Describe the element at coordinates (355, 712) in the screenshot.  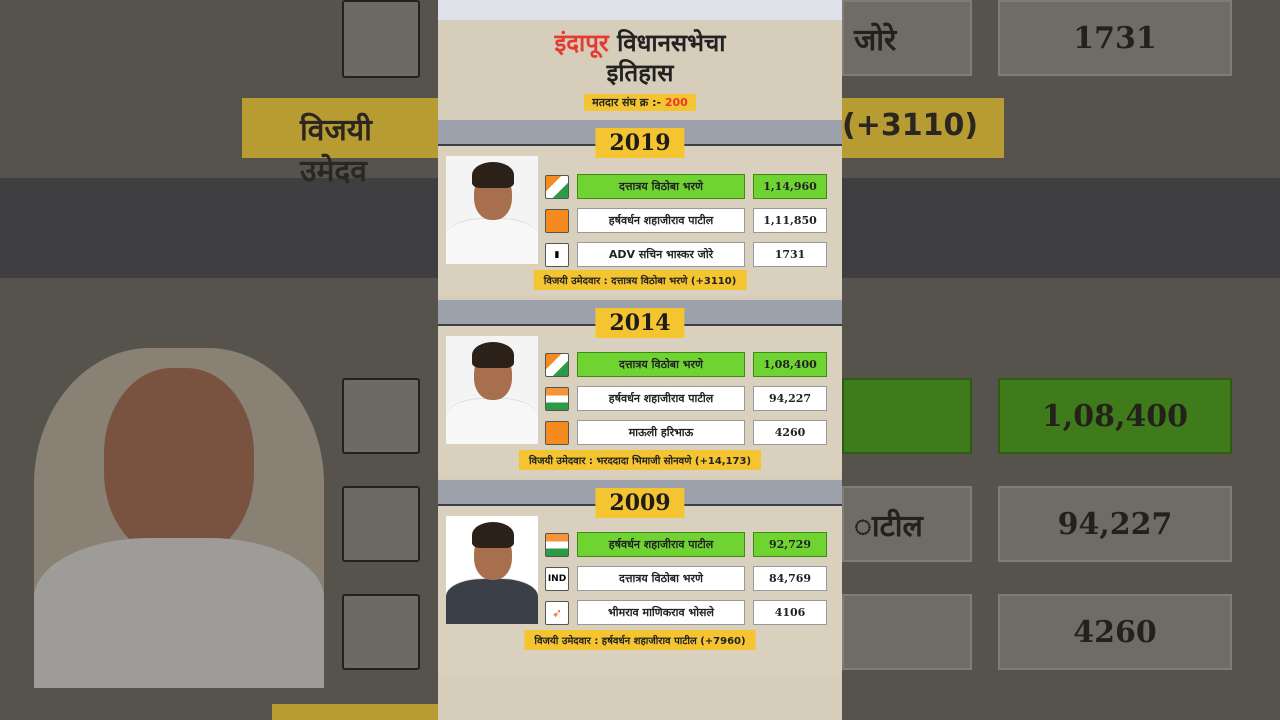
I see `bg-winner-banner-bottom` at that location.